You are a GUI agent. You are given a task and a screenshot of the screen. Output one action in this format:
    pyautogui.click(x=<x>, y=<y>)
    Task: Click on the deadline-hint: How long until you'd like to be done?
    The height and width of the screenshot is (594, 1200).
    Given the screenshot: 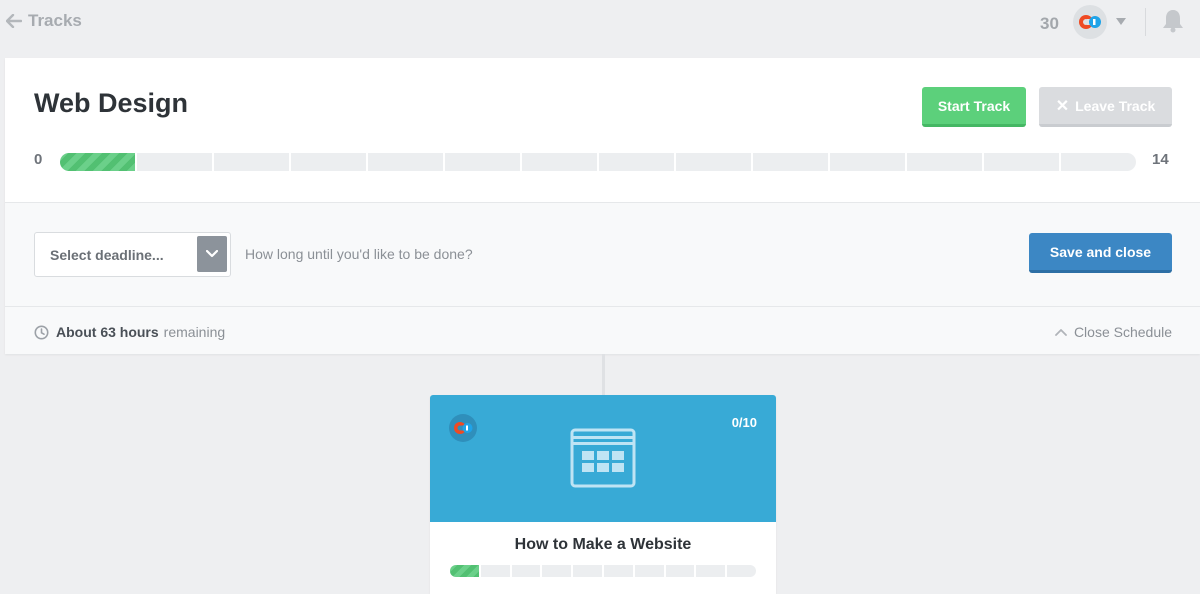 What is the action you would take?
    pyautogui.click(x=359, y=254)
    